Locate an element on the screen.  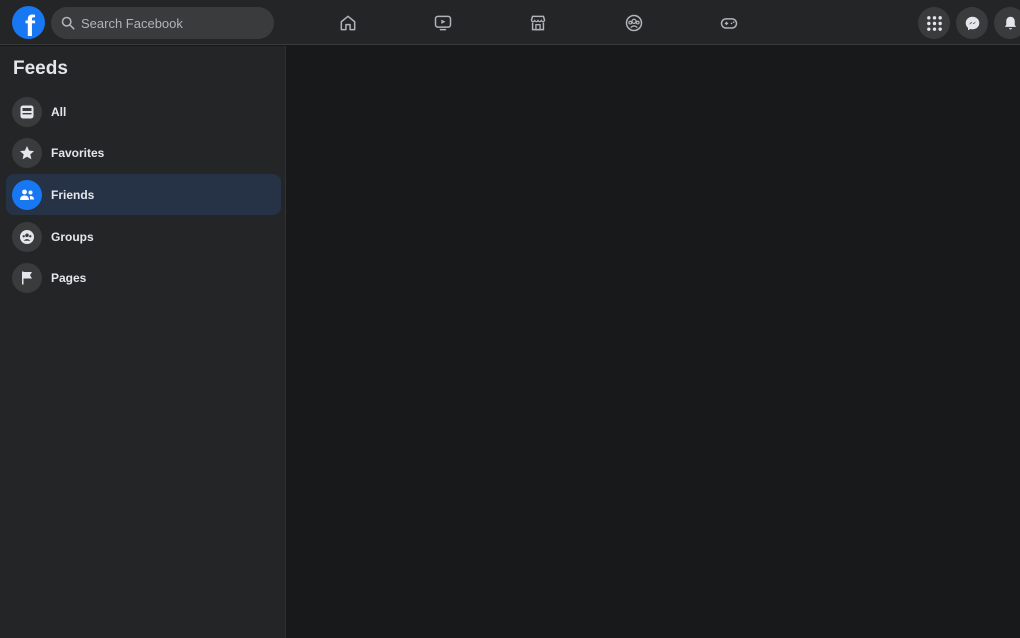
sidebar-item-groups: Groups is located at coordinates (143, 236).